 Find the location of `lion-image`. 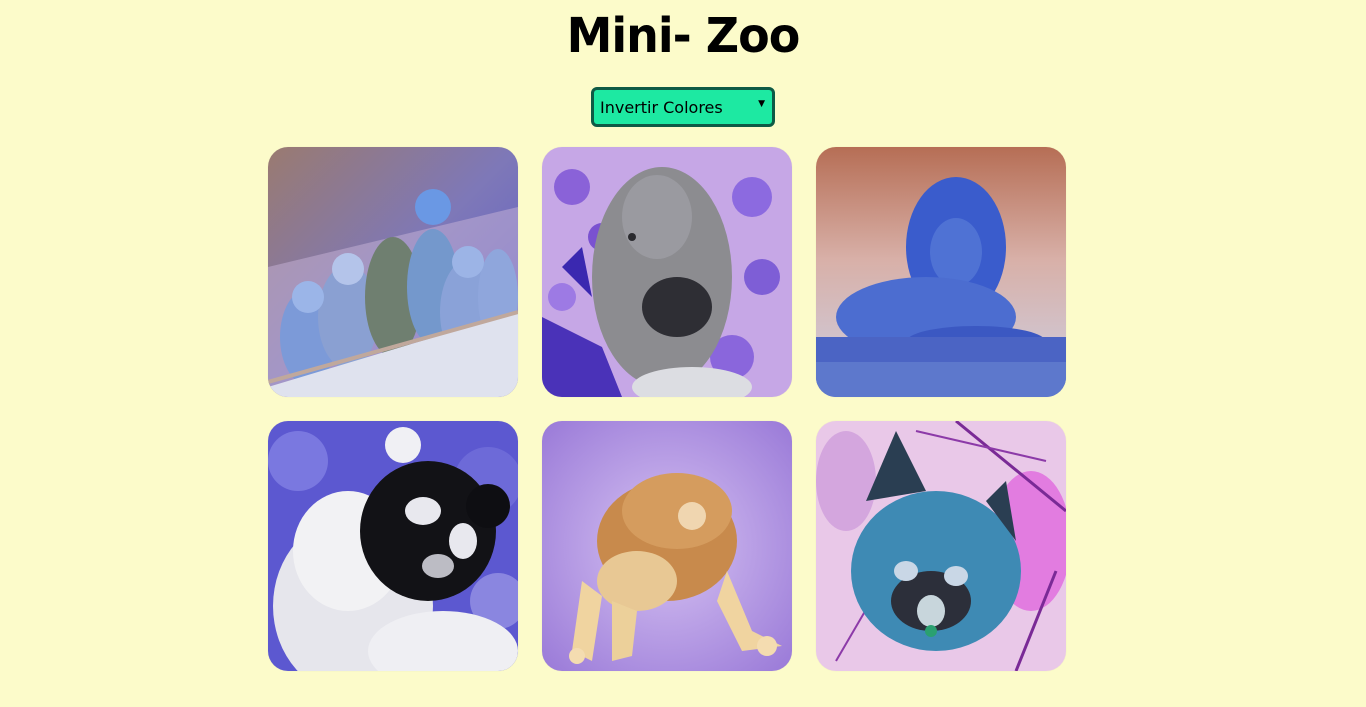

lion-image is located at coordinates (941, 272).